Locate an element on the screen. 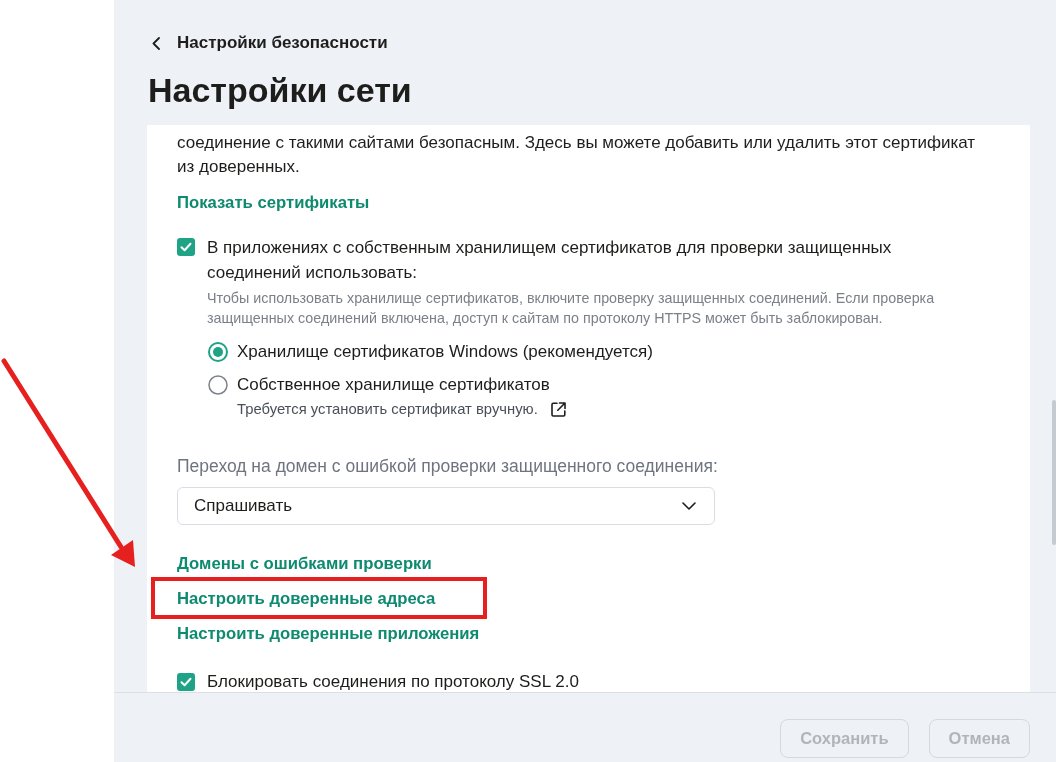  settings-link: Домены с ошибками проверки is located at coordinates (304, 564).